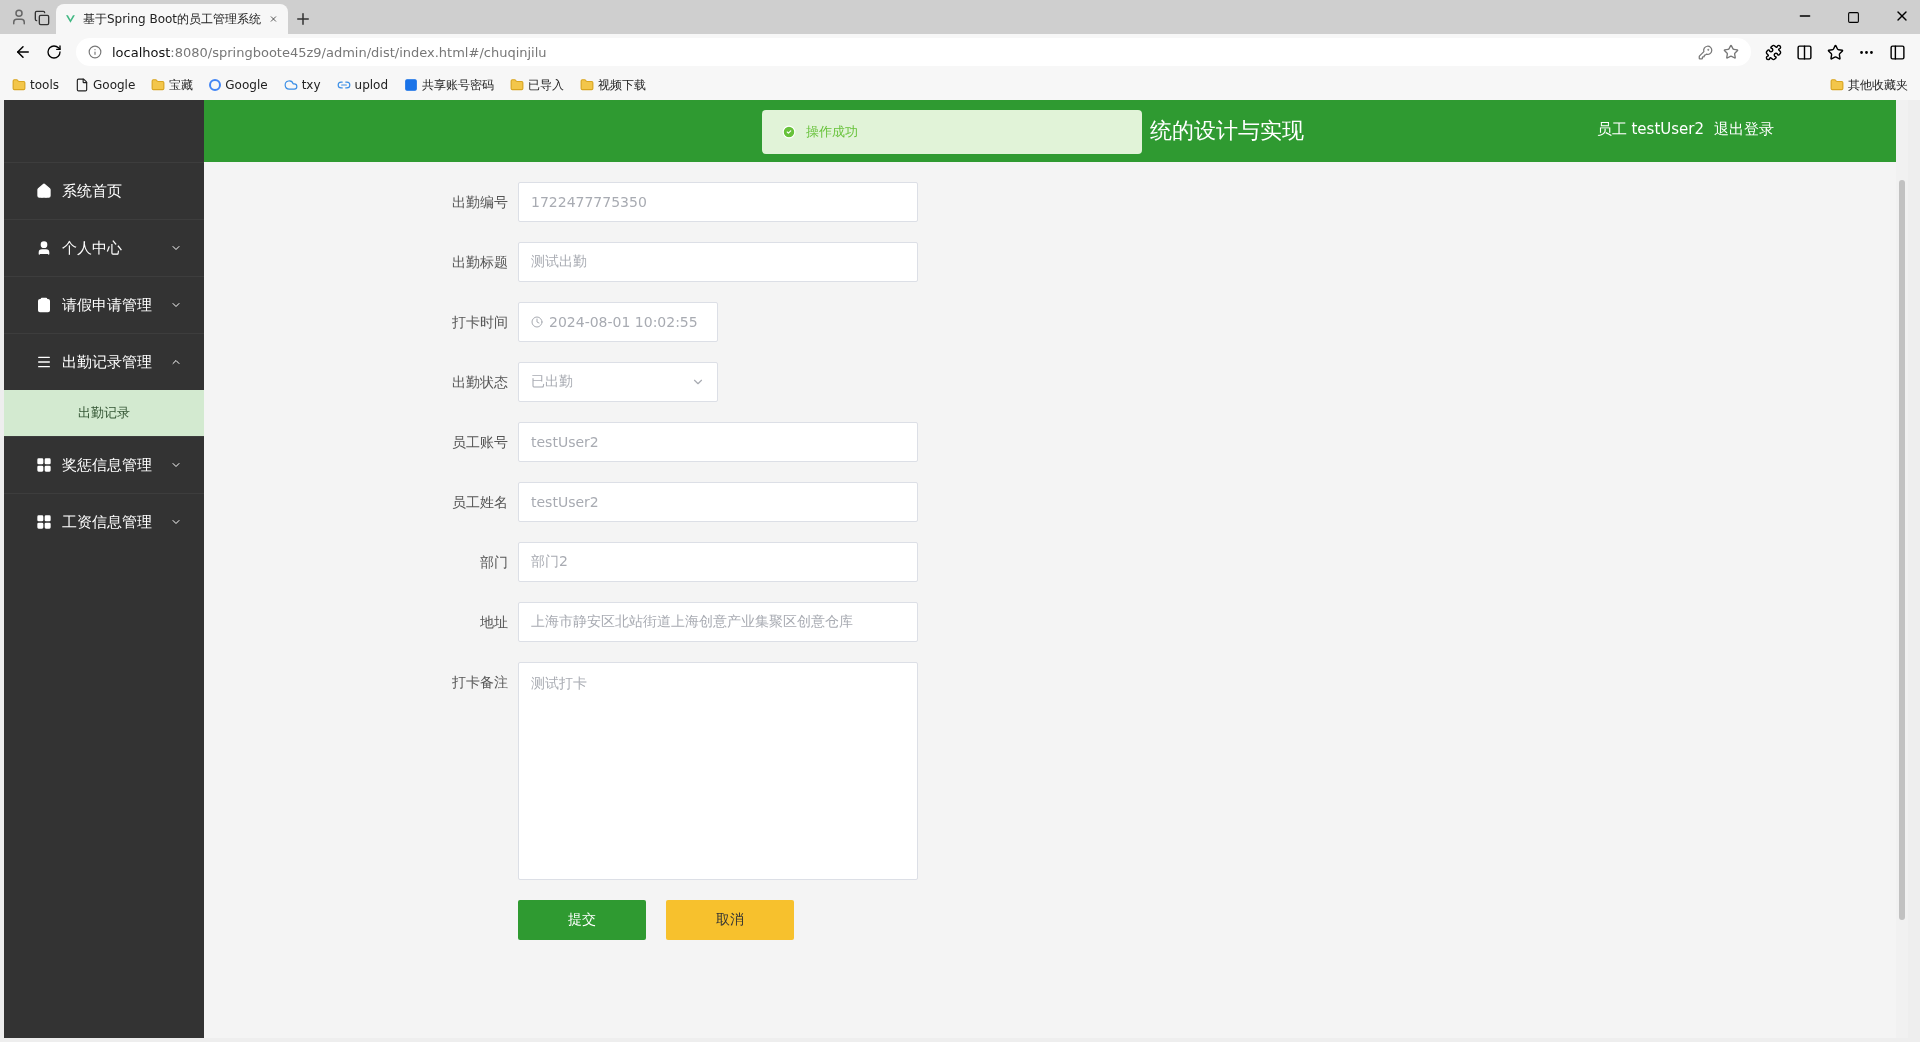 Image resolution: width=1920 pixels, height=1042 pixels. Describe the element at coordinates (479, 262) in the screenshot. I see `field-label: 出勤标题` at that location.